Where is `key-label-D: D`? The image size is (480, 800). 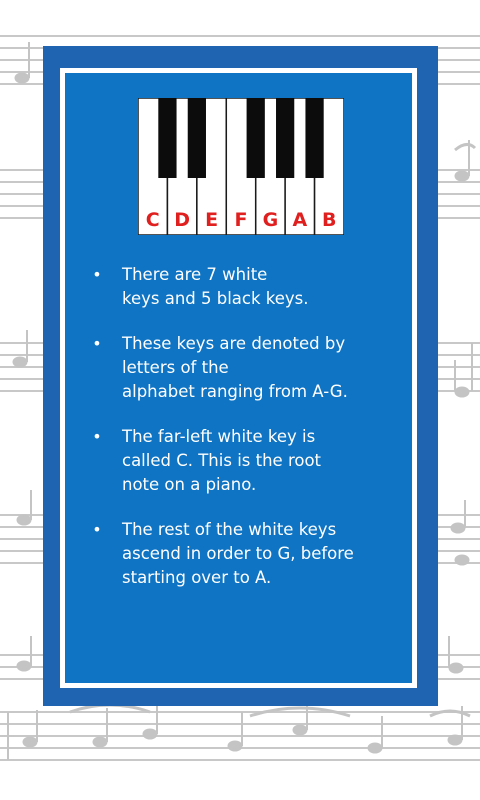 key-label-D: D is located at coordinates (182, 220).